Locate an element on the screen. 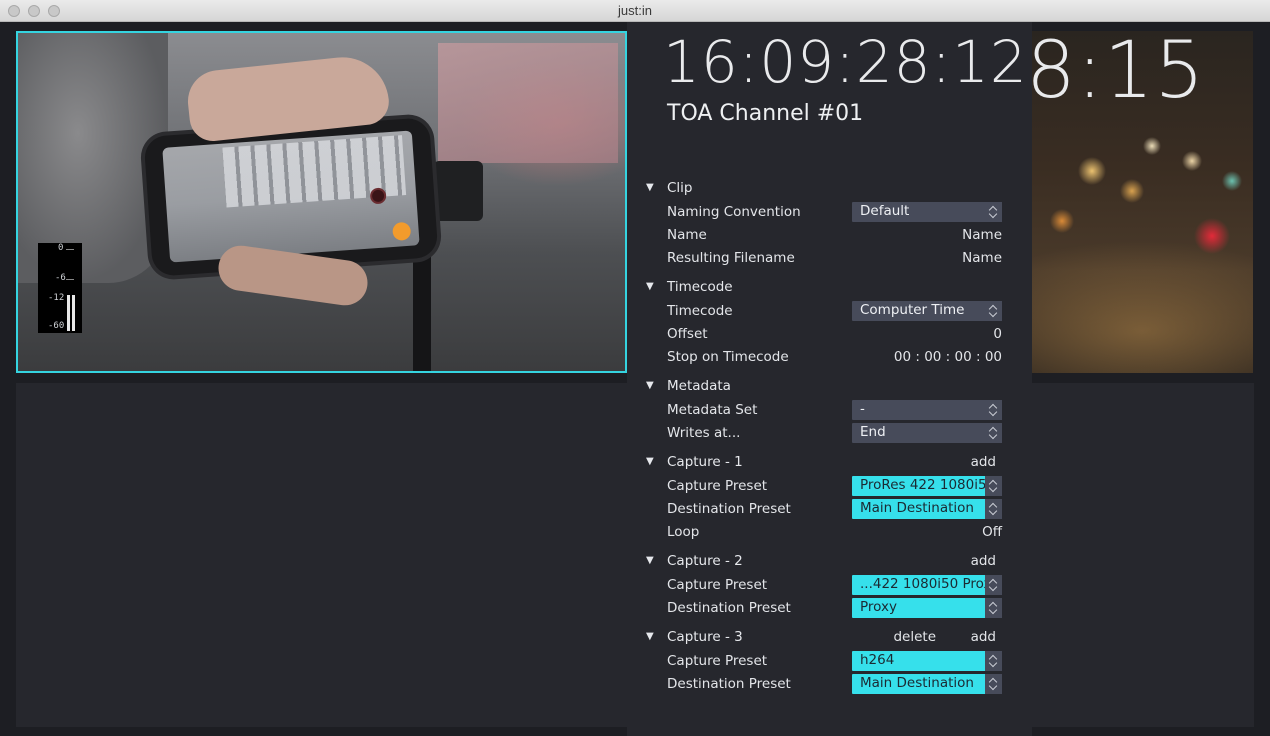  field-label: Loop is located at coordinates (683, 532).